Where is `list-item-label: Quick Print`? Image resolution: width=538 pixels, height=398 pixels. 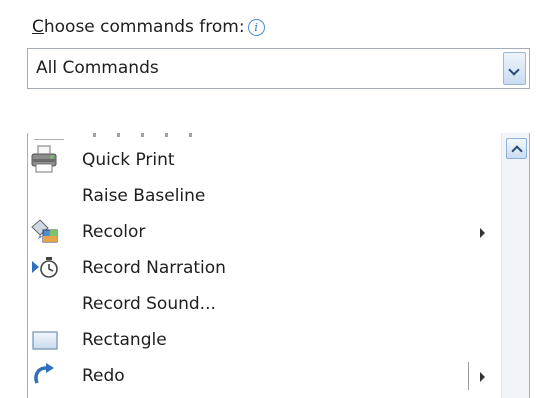 list-item-label: Quick Print is located at coordinates (128, 160).